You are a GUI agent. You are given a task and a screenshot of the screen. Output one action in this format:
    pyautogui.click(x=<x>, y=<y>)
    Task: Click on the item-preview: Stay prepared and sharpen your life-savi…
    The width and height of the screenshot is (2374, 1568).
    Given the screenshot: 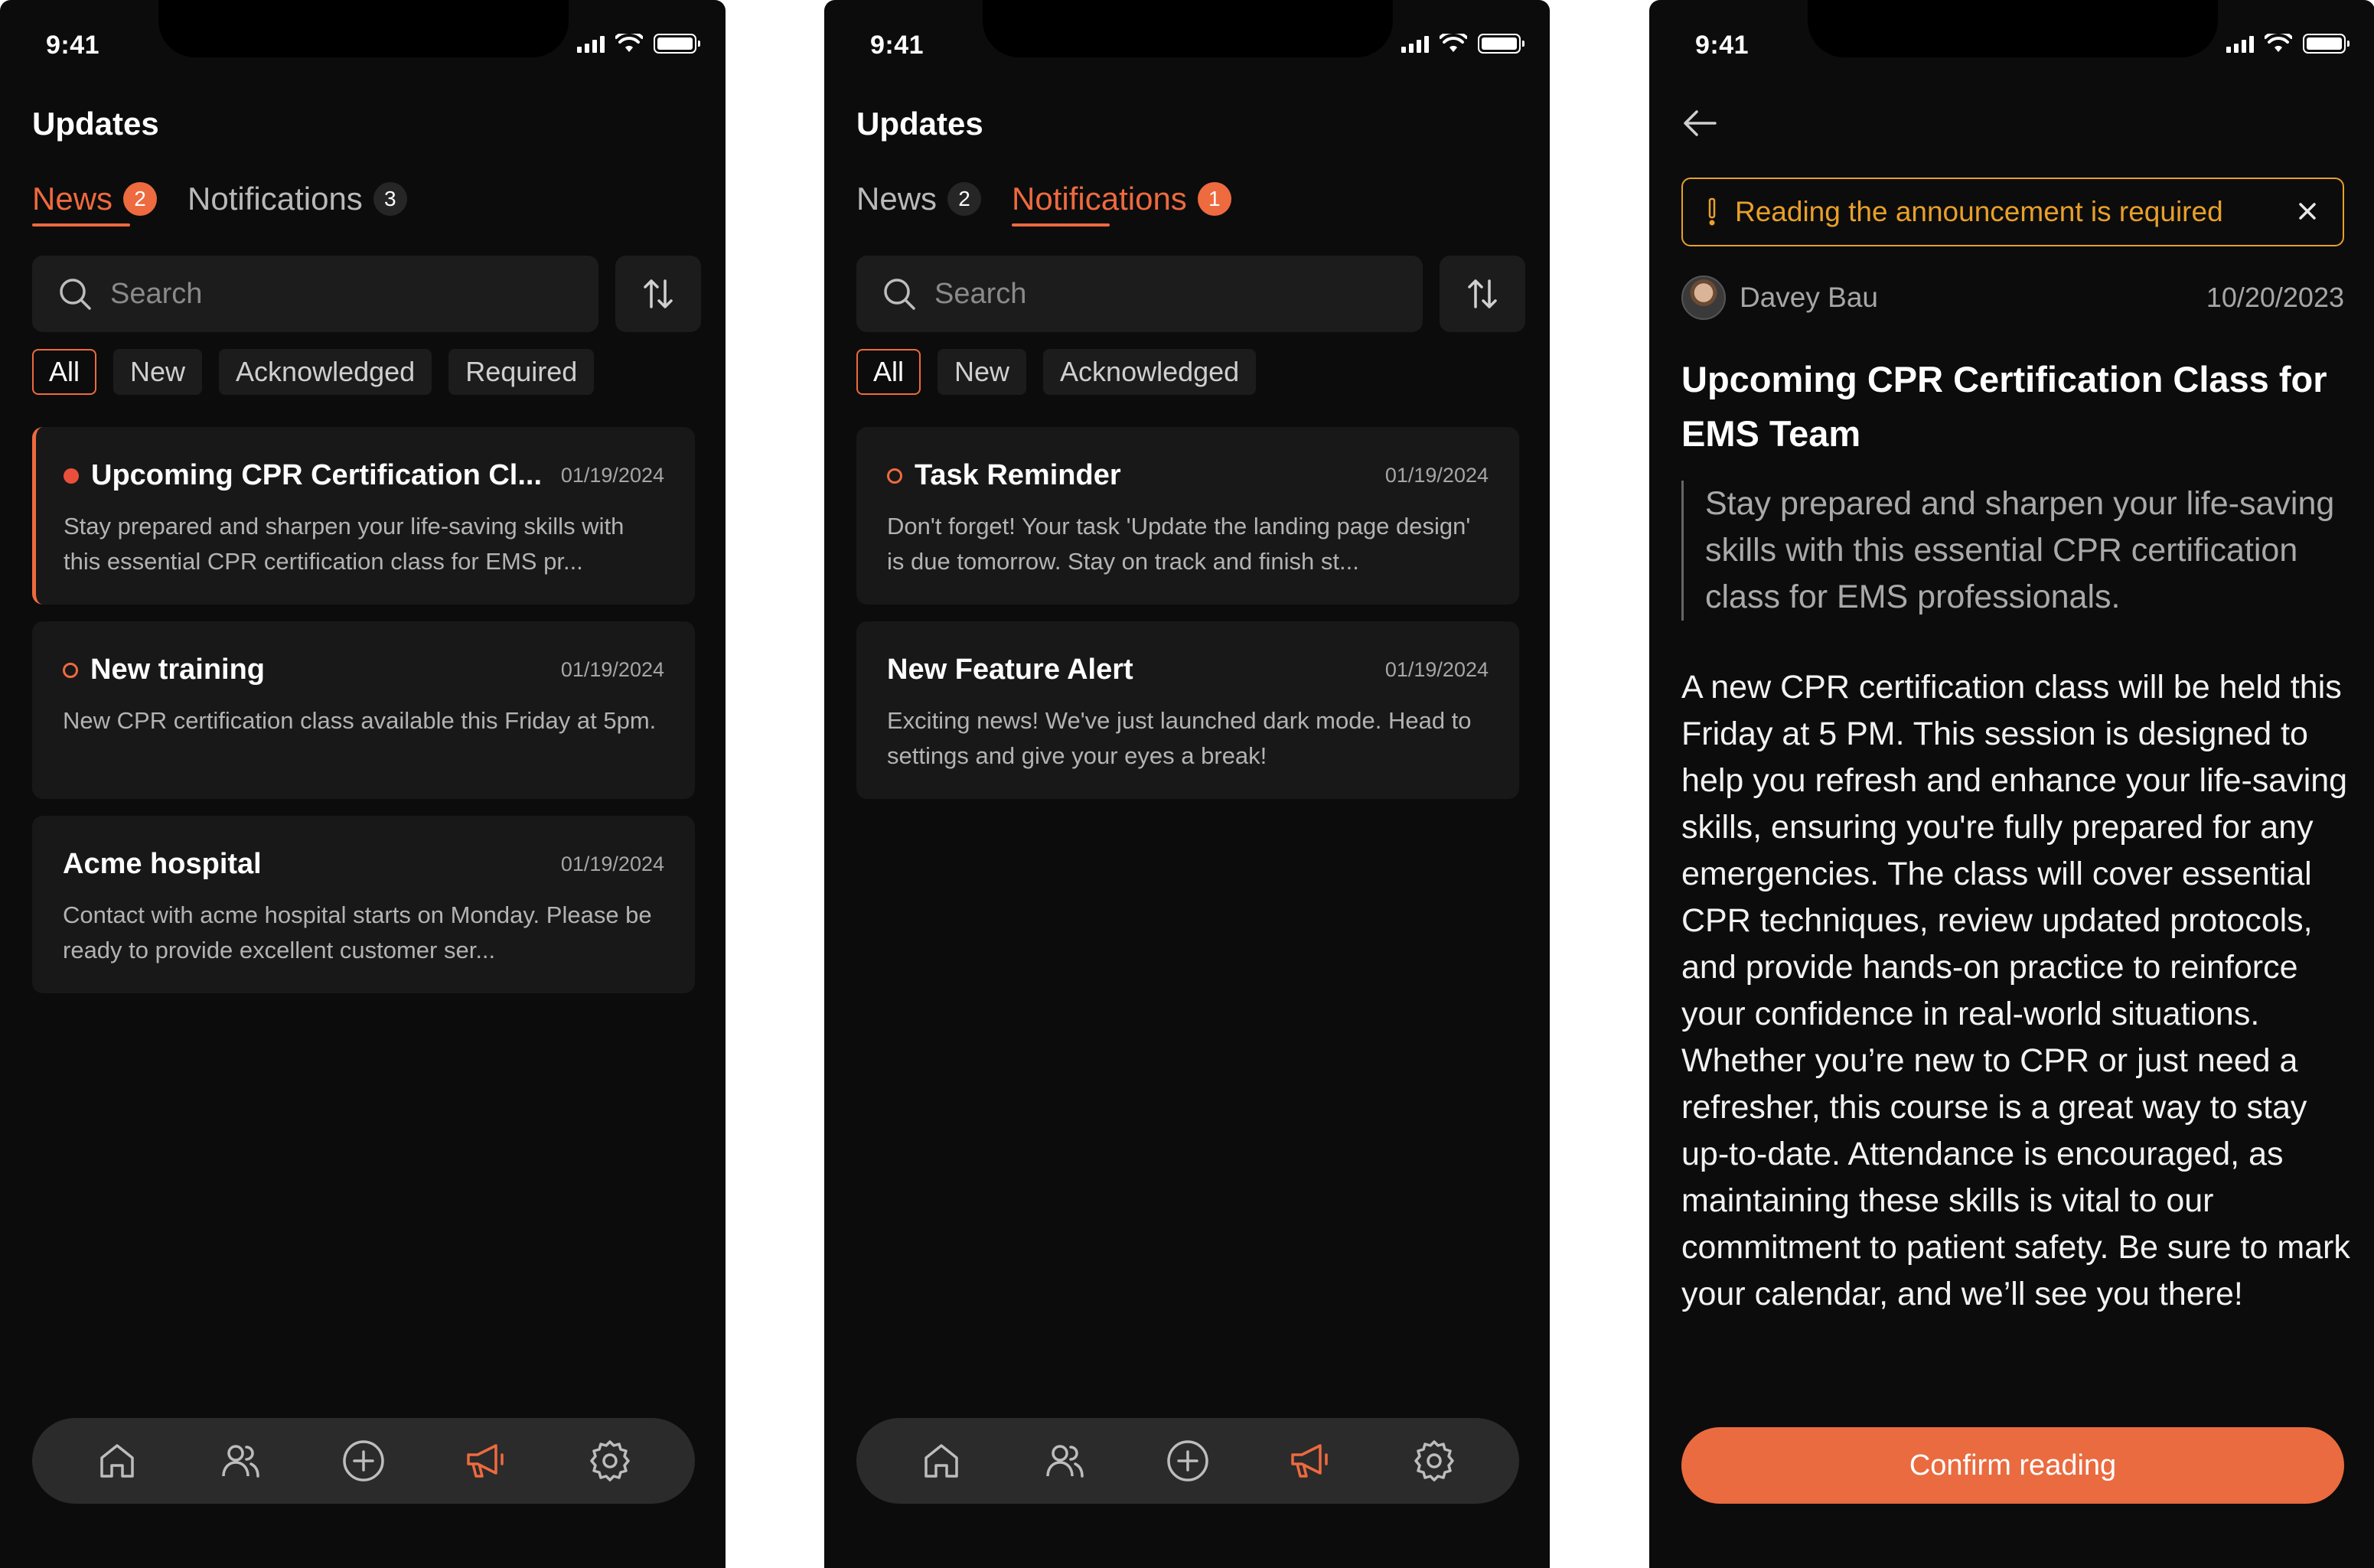 What is the action you would take?
    pyautogui.click(x=344, y=544)
    